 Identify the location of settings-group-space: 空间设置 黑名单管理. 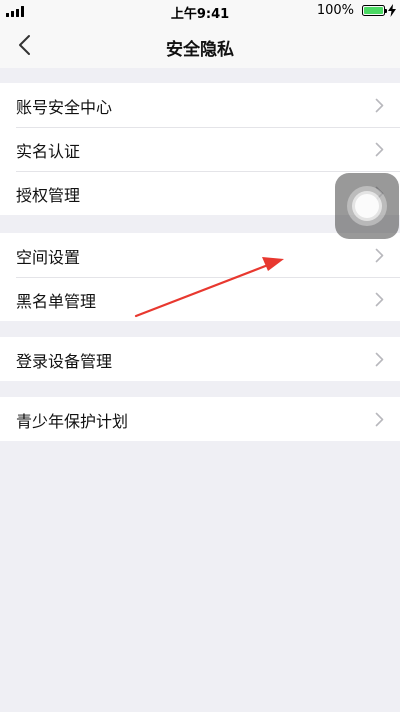
(200, 277).